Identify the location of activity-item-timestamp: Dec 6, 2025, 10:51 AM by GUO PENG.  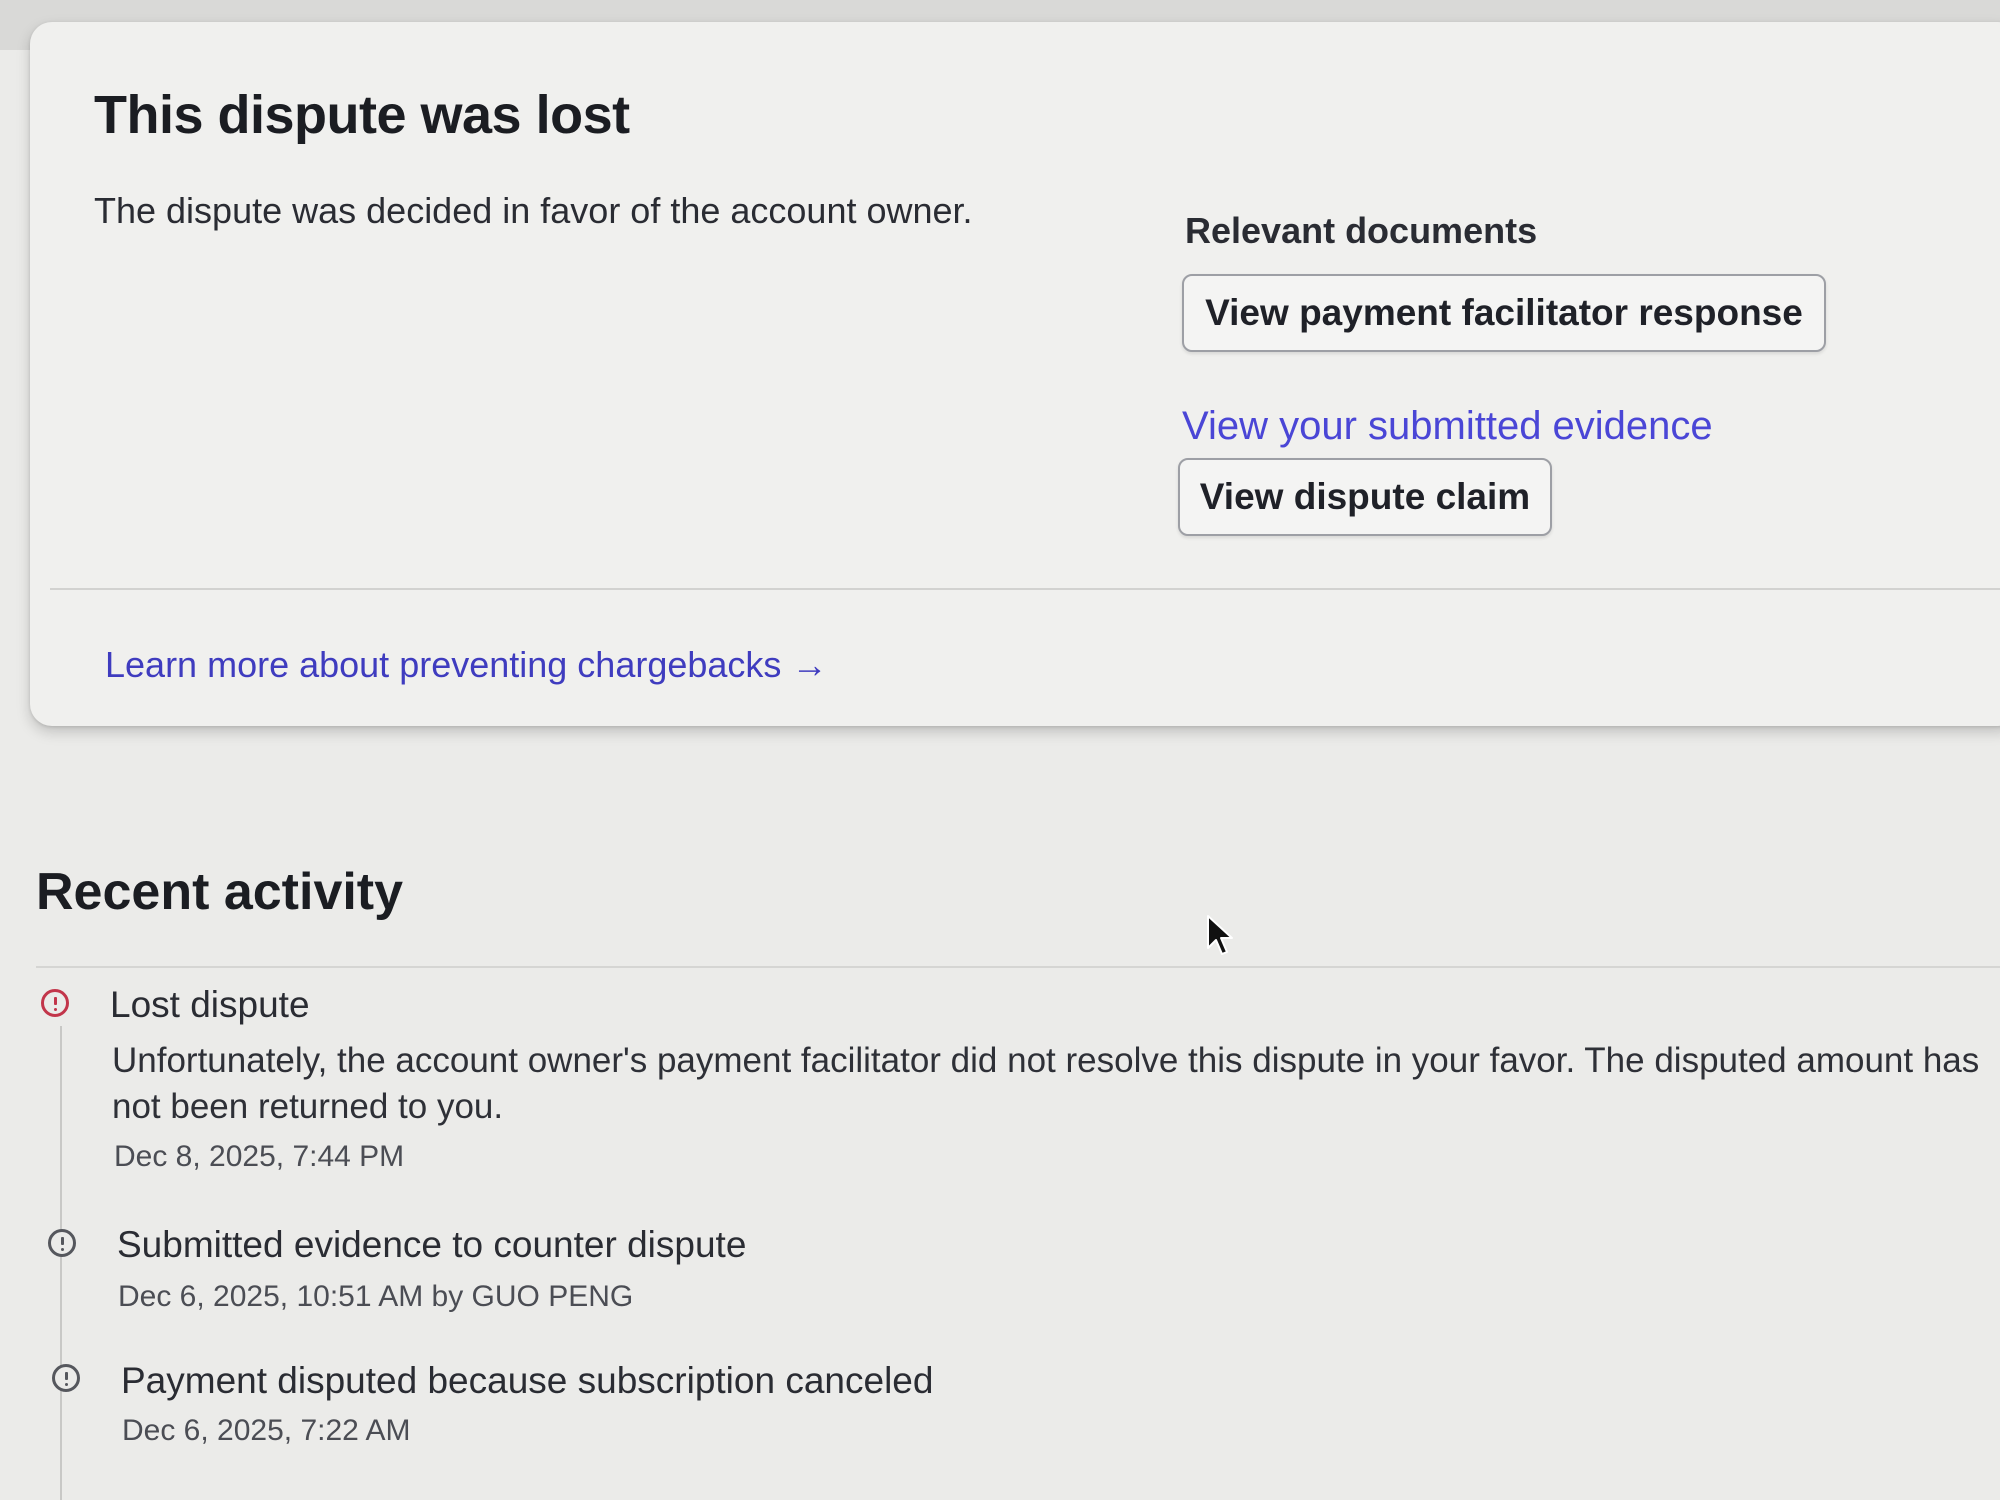
(376, 1296).